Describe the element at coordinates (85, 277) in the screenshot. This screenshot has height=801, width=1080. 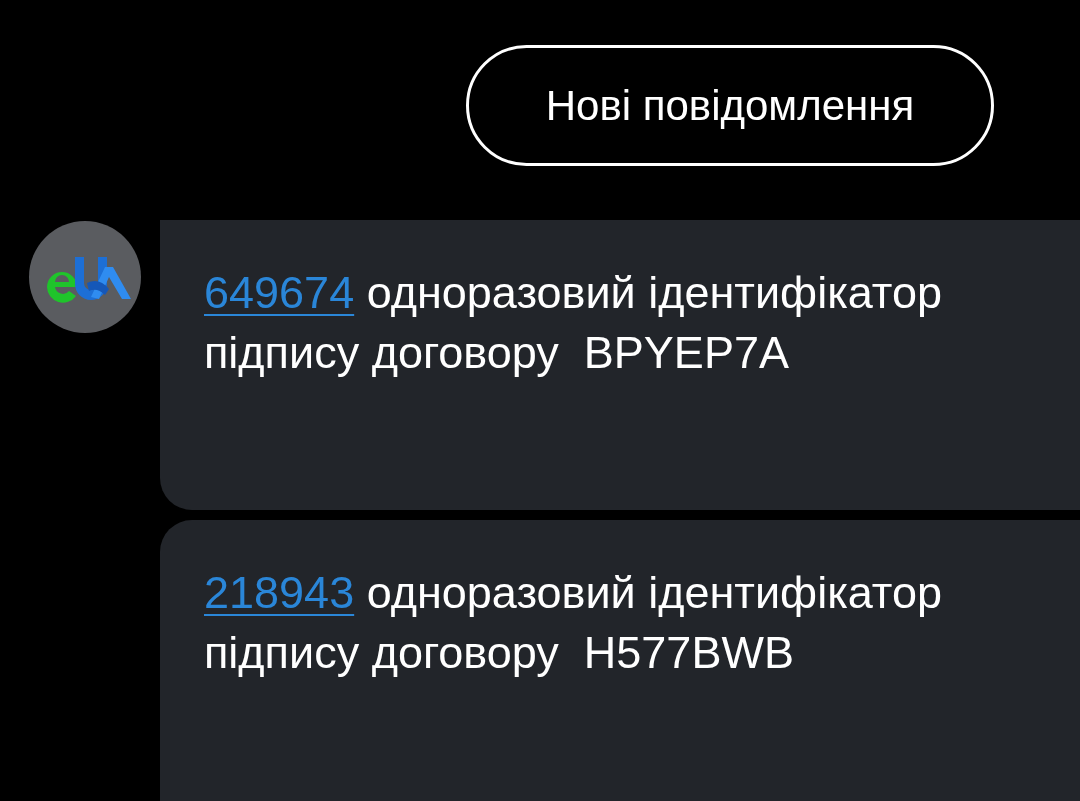
I see `avatar-logo-icon` at that location.